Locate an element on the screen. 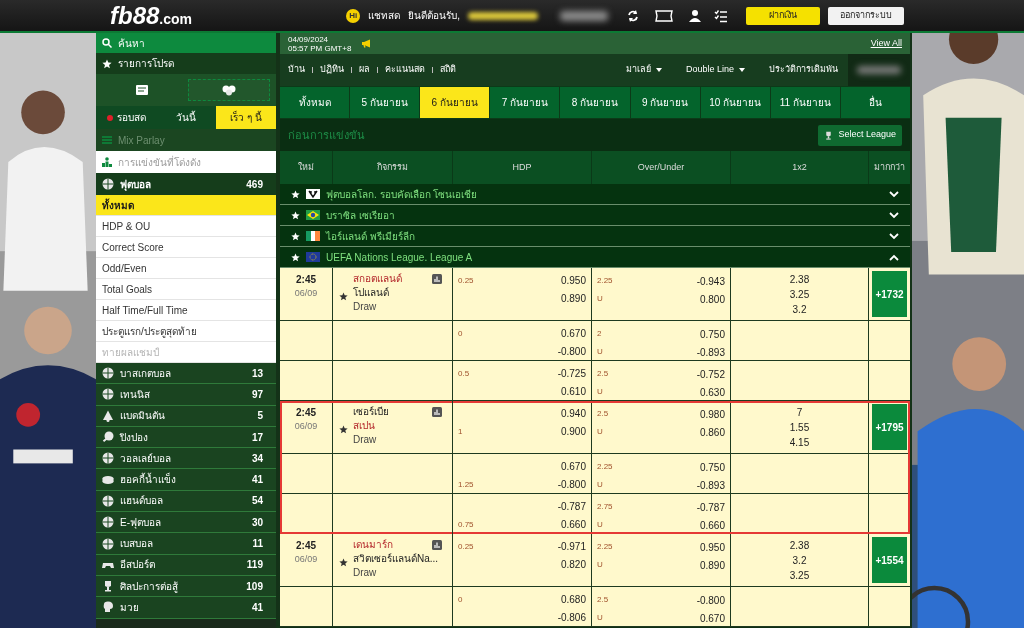 This screenshot has width=1024, height=628. nav-link: คะแนนสด is located at coordinates (405, 70).